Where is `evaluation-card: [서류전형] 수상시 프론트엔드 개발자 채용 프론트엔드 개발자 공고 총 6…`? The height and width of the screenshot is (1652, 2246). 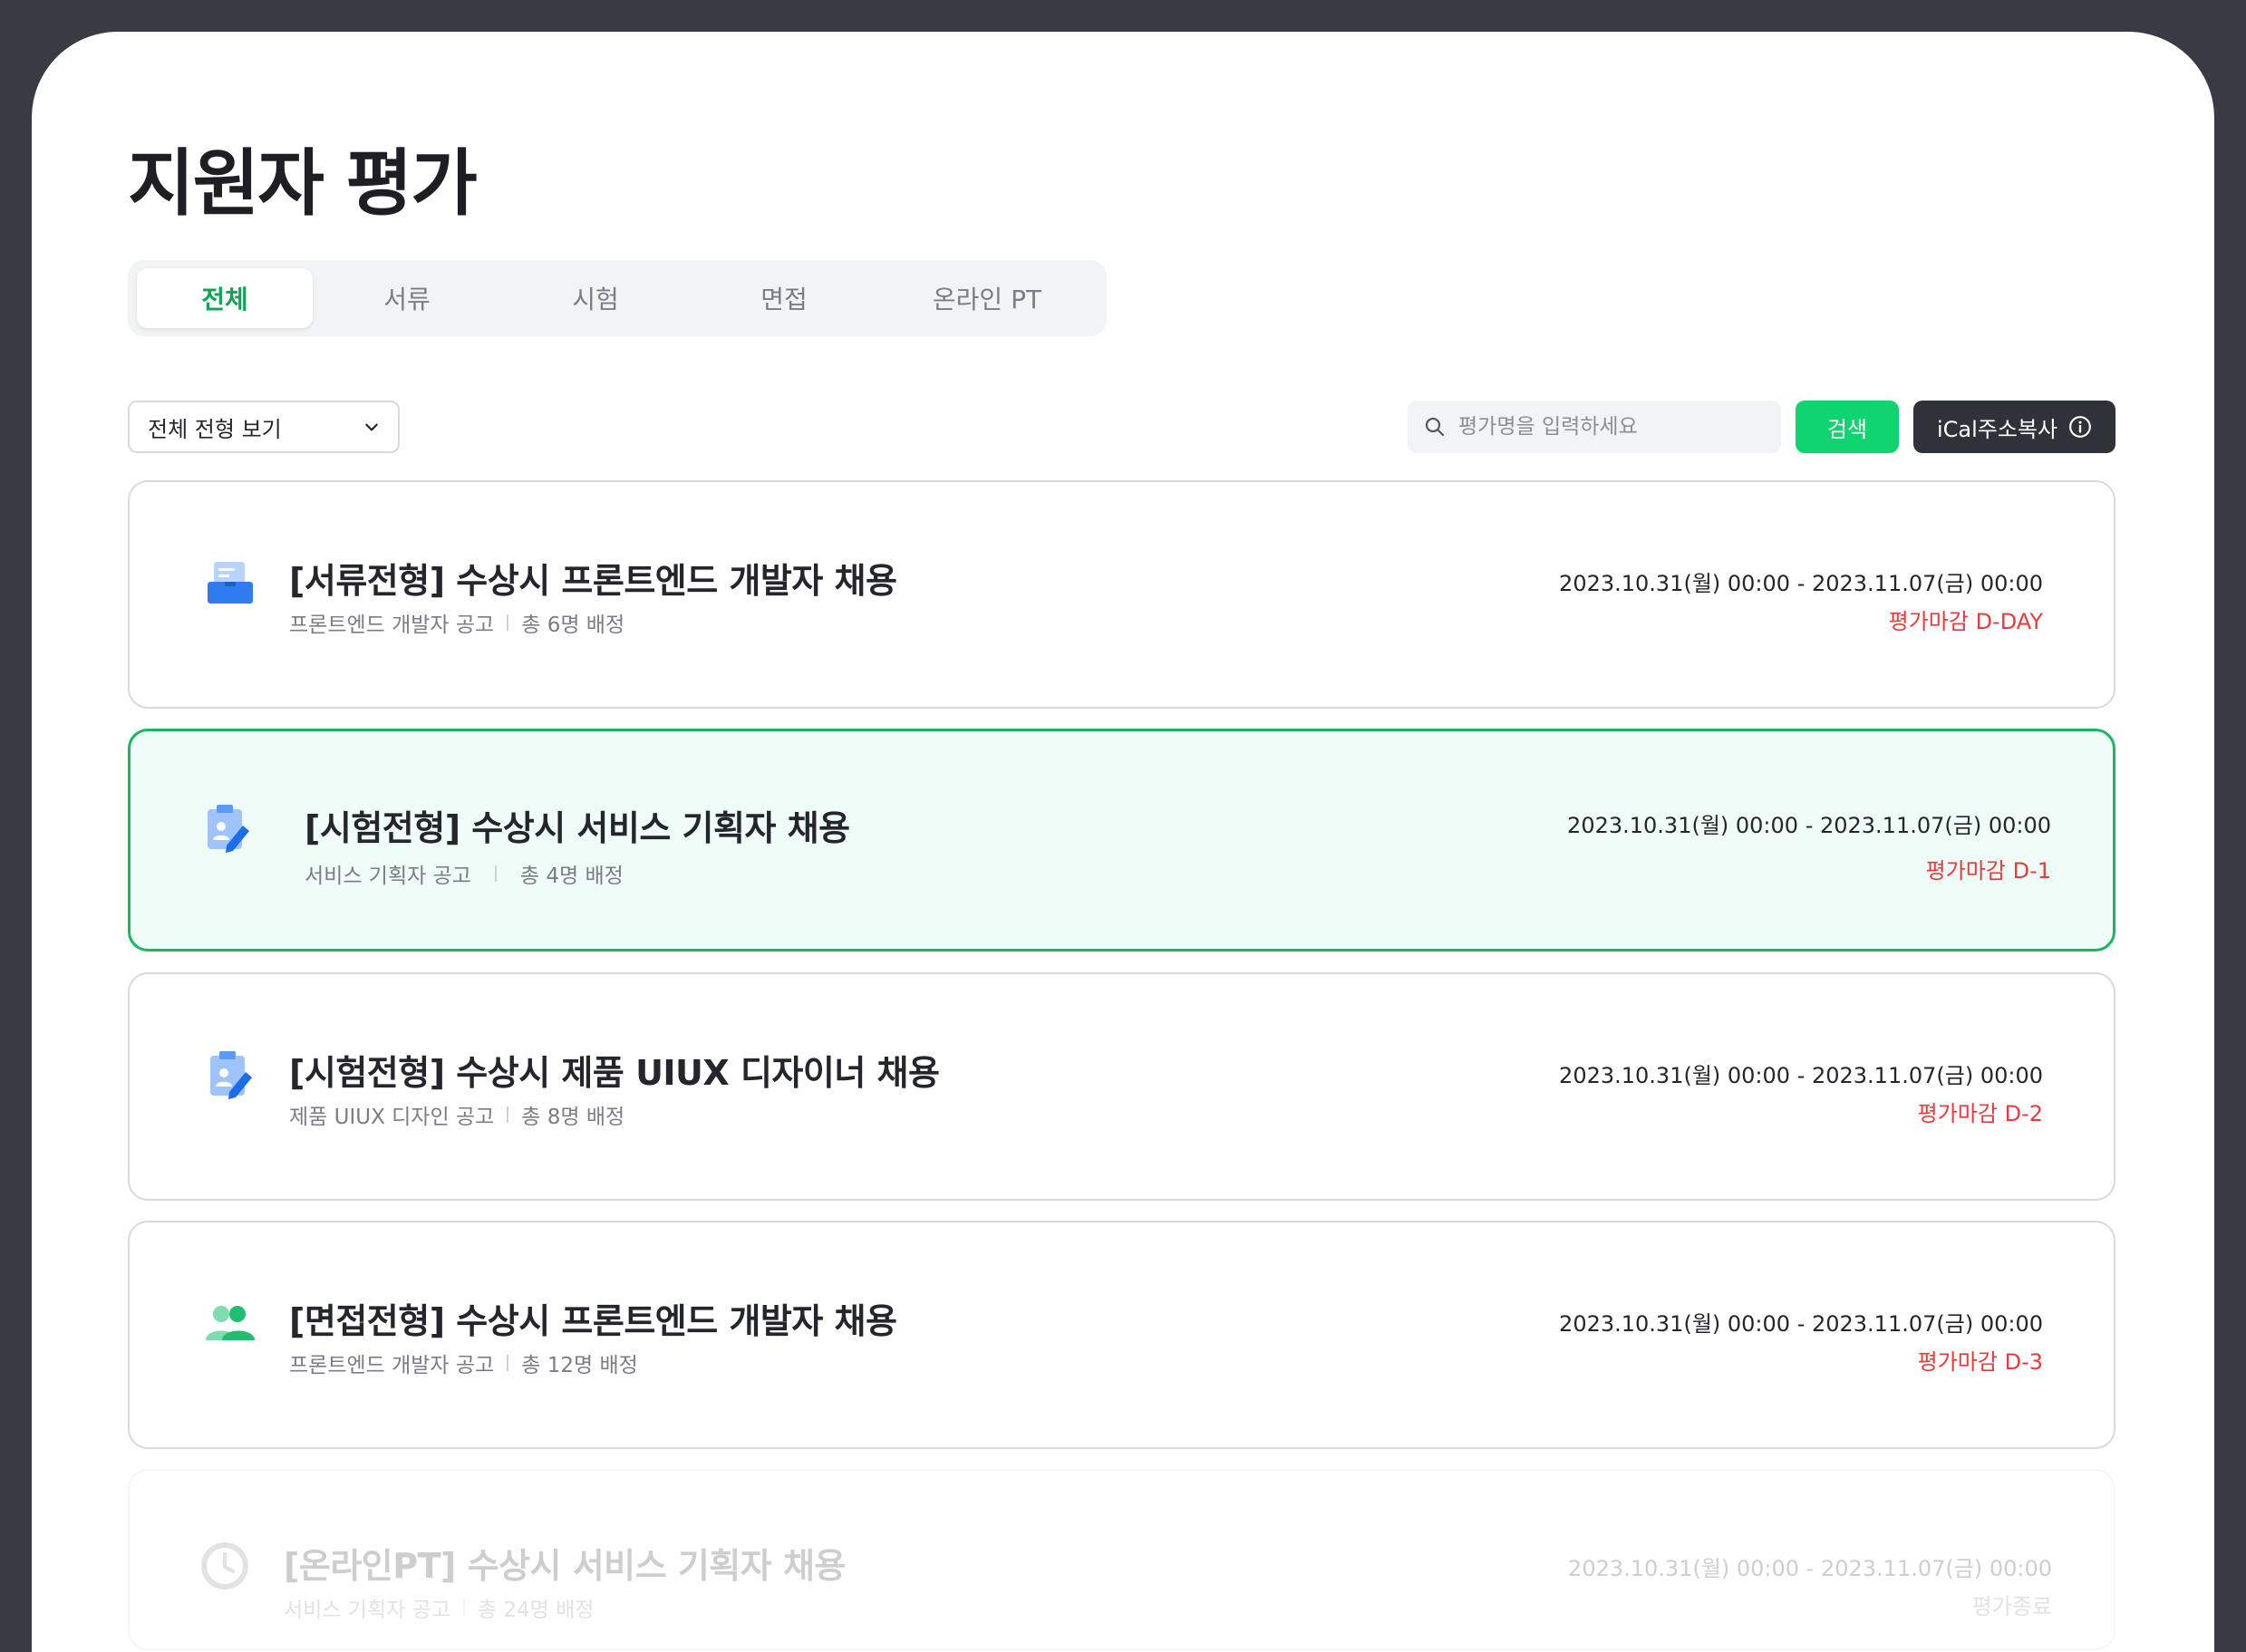
evaluation-card: [서류전형] 수상시 프론트엔드 개발자 채용 프론트엔드 개발자 공고 총 6… is located at coordinates (1122, 594).